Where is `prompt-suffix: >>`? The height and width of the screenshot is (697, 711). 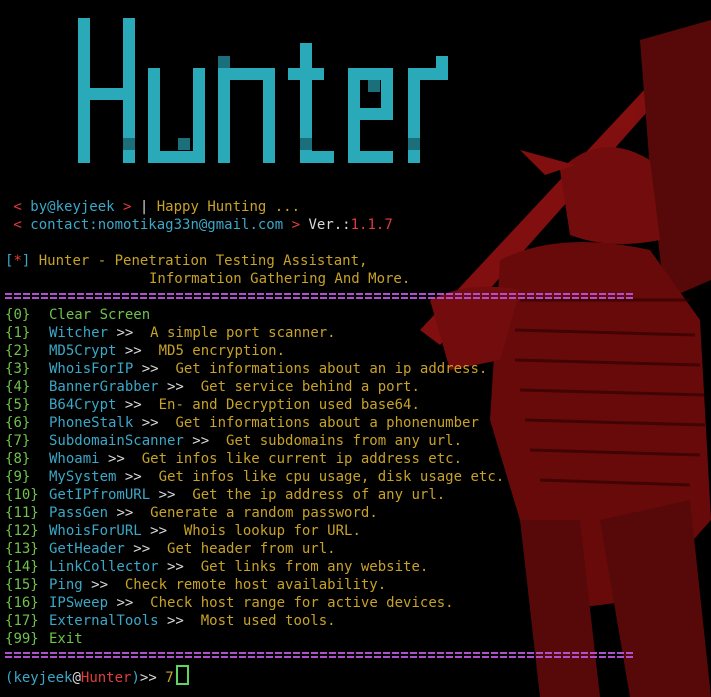
prompt-suffix: >> is located at coordinates (148, 678).